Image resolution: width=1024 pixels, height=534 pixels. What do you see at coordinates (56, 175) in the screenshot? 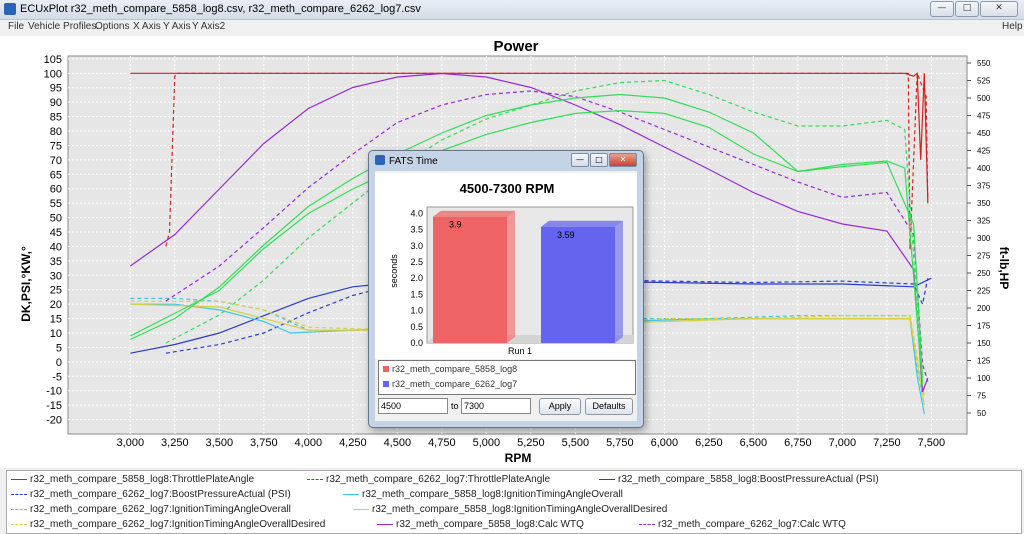
I see `y-tick-label: 65` at bounding box center [56, 175].